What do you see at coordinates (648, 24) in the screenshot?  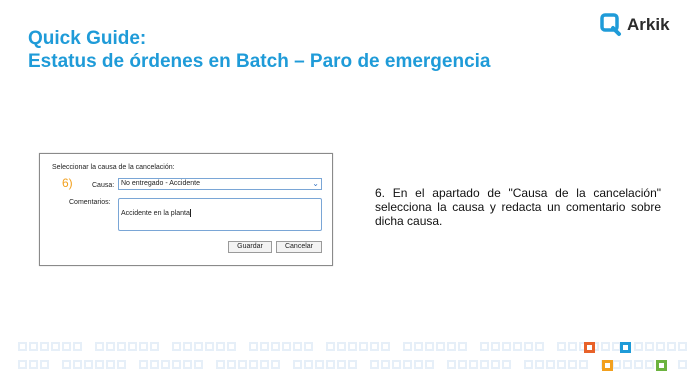 I see `logo-text: Arkik` at bounding box center [648, 24].